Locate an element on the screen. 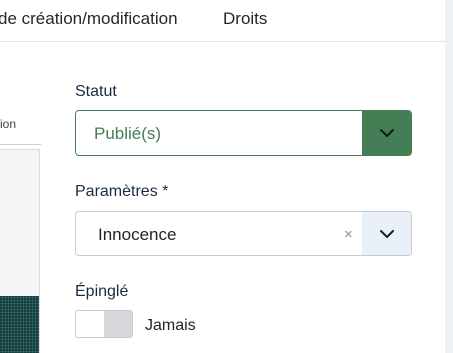  image-preview-frame is located at coordinates (20, 251).